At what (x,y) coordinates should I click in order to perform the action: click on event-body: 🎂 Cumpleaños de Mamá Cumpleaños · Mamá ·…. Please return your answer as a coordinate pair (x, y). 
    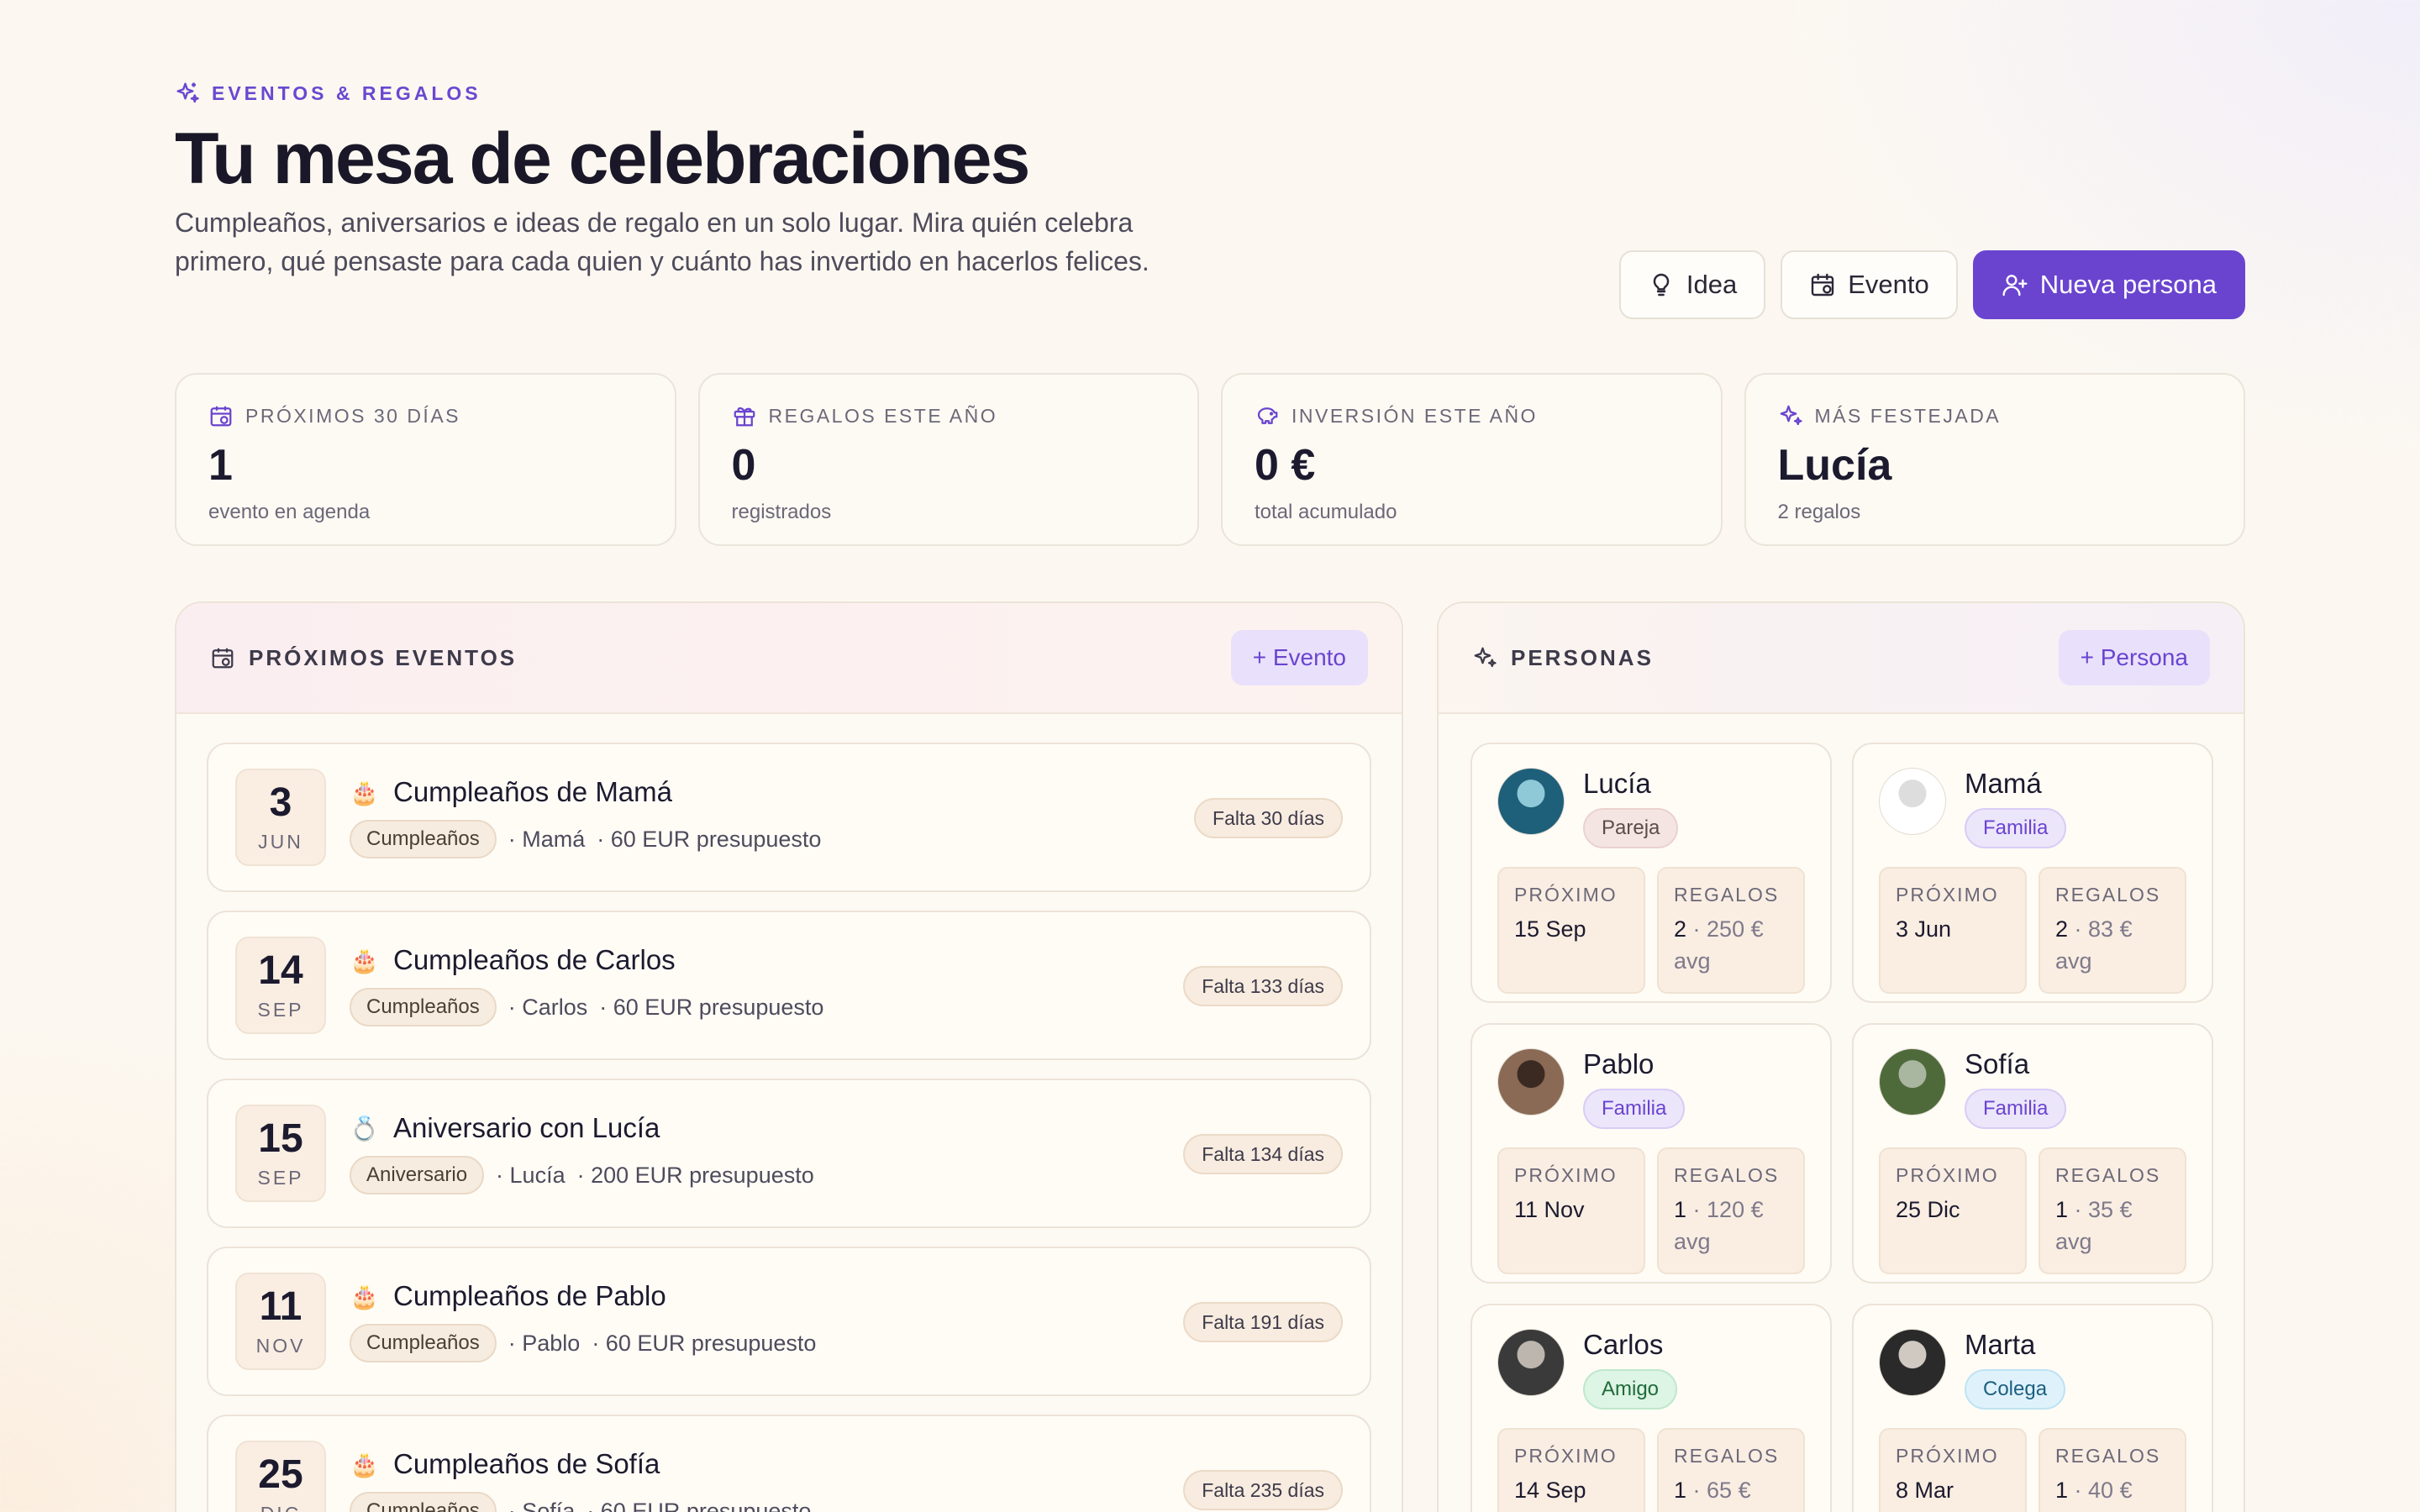
    Looking at the image, I should click on (585, 817).